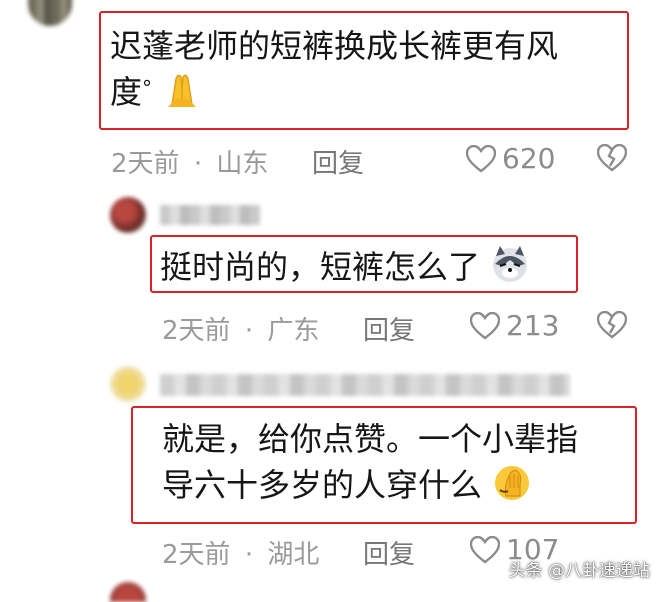 This screenshot has width=660, height=602. Describe the element at coordinates (293, 331) in the screenshot. I see `comment-location: 广东` at that location.